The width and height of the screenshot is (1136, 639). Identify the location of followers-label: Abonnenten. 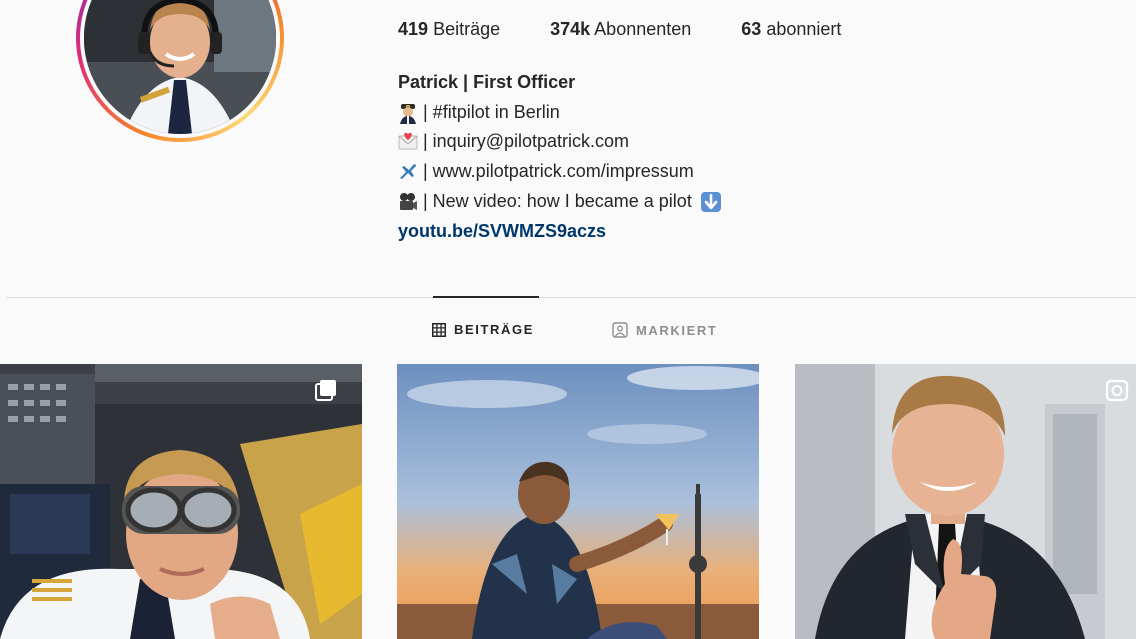
(642, 29).